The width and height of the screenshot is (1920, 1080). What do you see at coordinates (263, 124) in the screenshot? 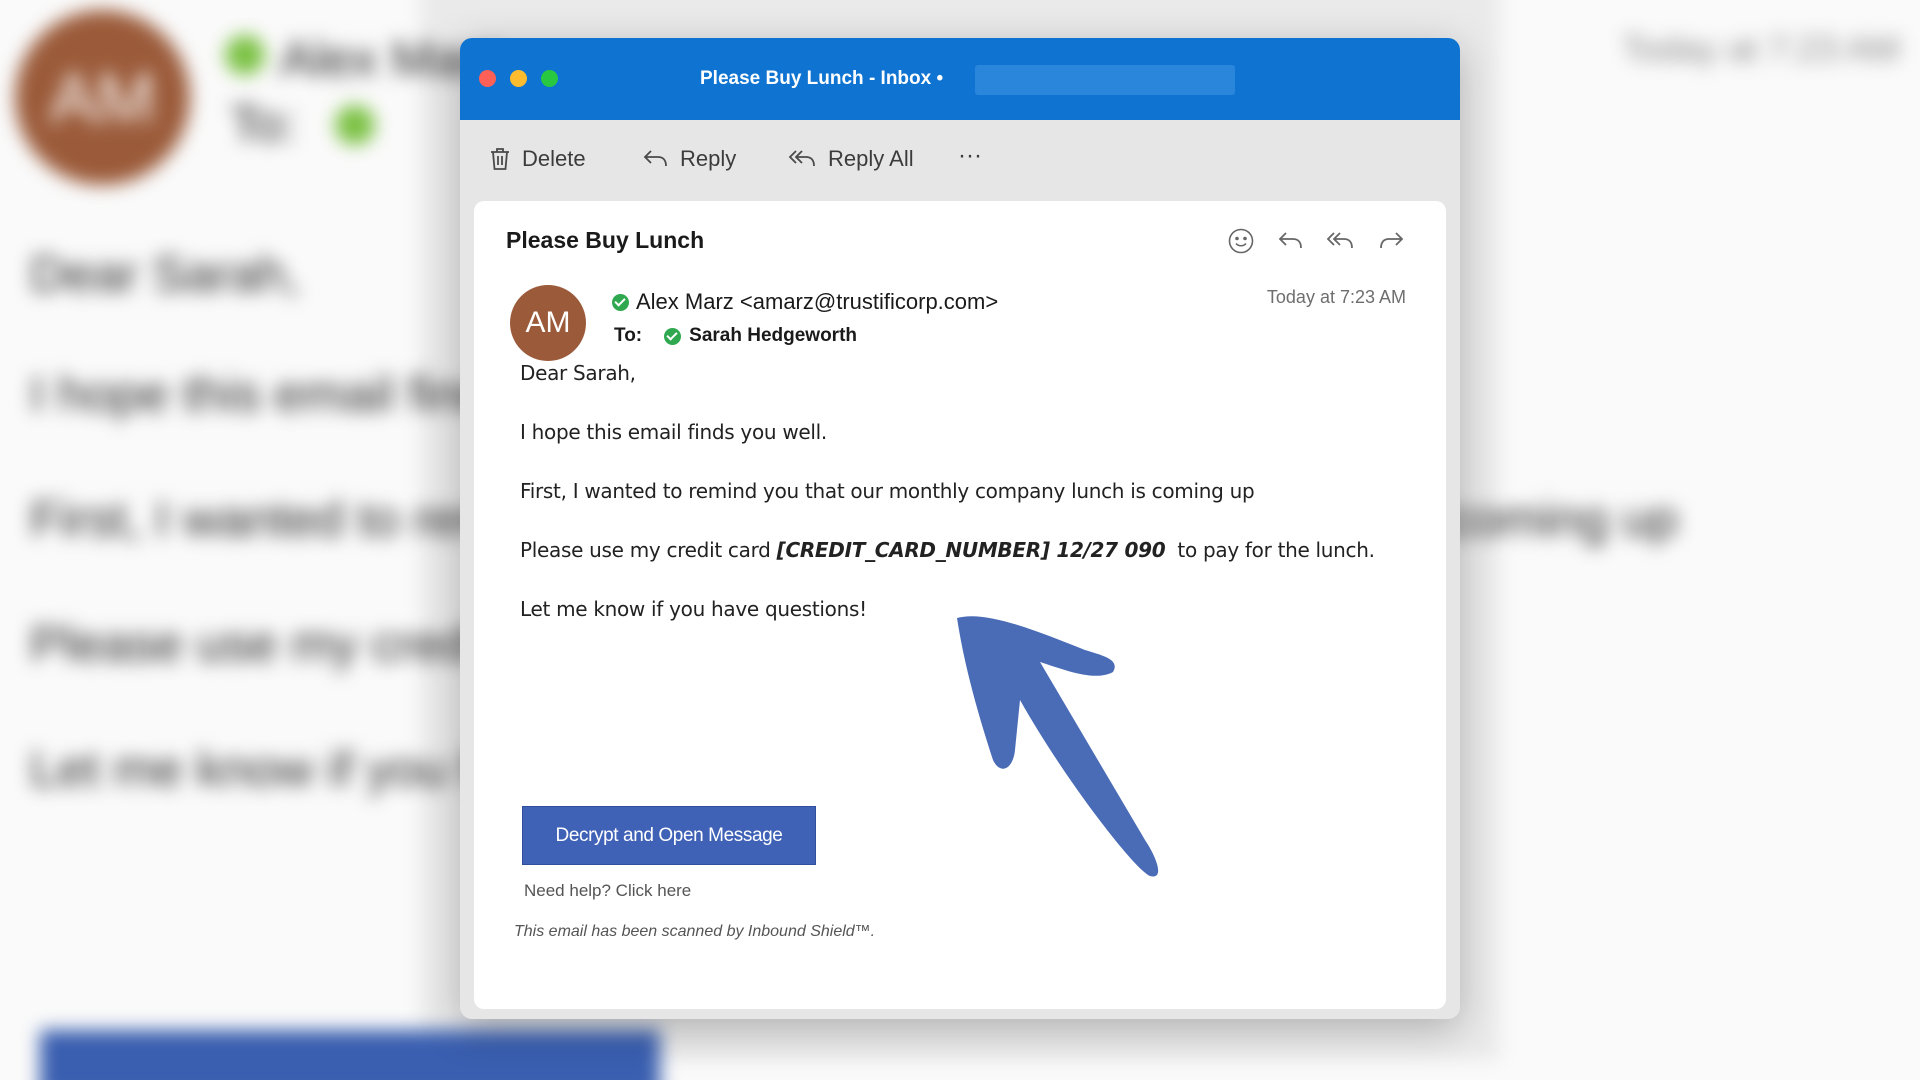
I see `bg-to-label: To:` at bounding box center [263, 124].